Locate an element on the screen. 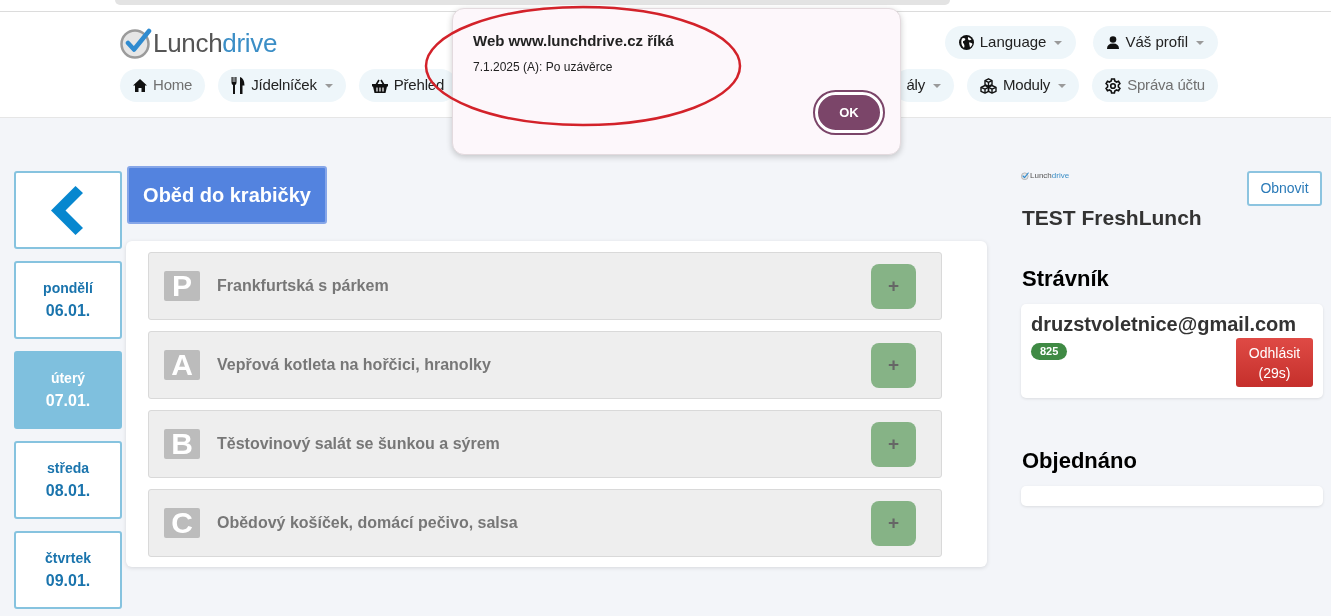  category-button: Oběd do krabičky is located at coordinates (227, 195).